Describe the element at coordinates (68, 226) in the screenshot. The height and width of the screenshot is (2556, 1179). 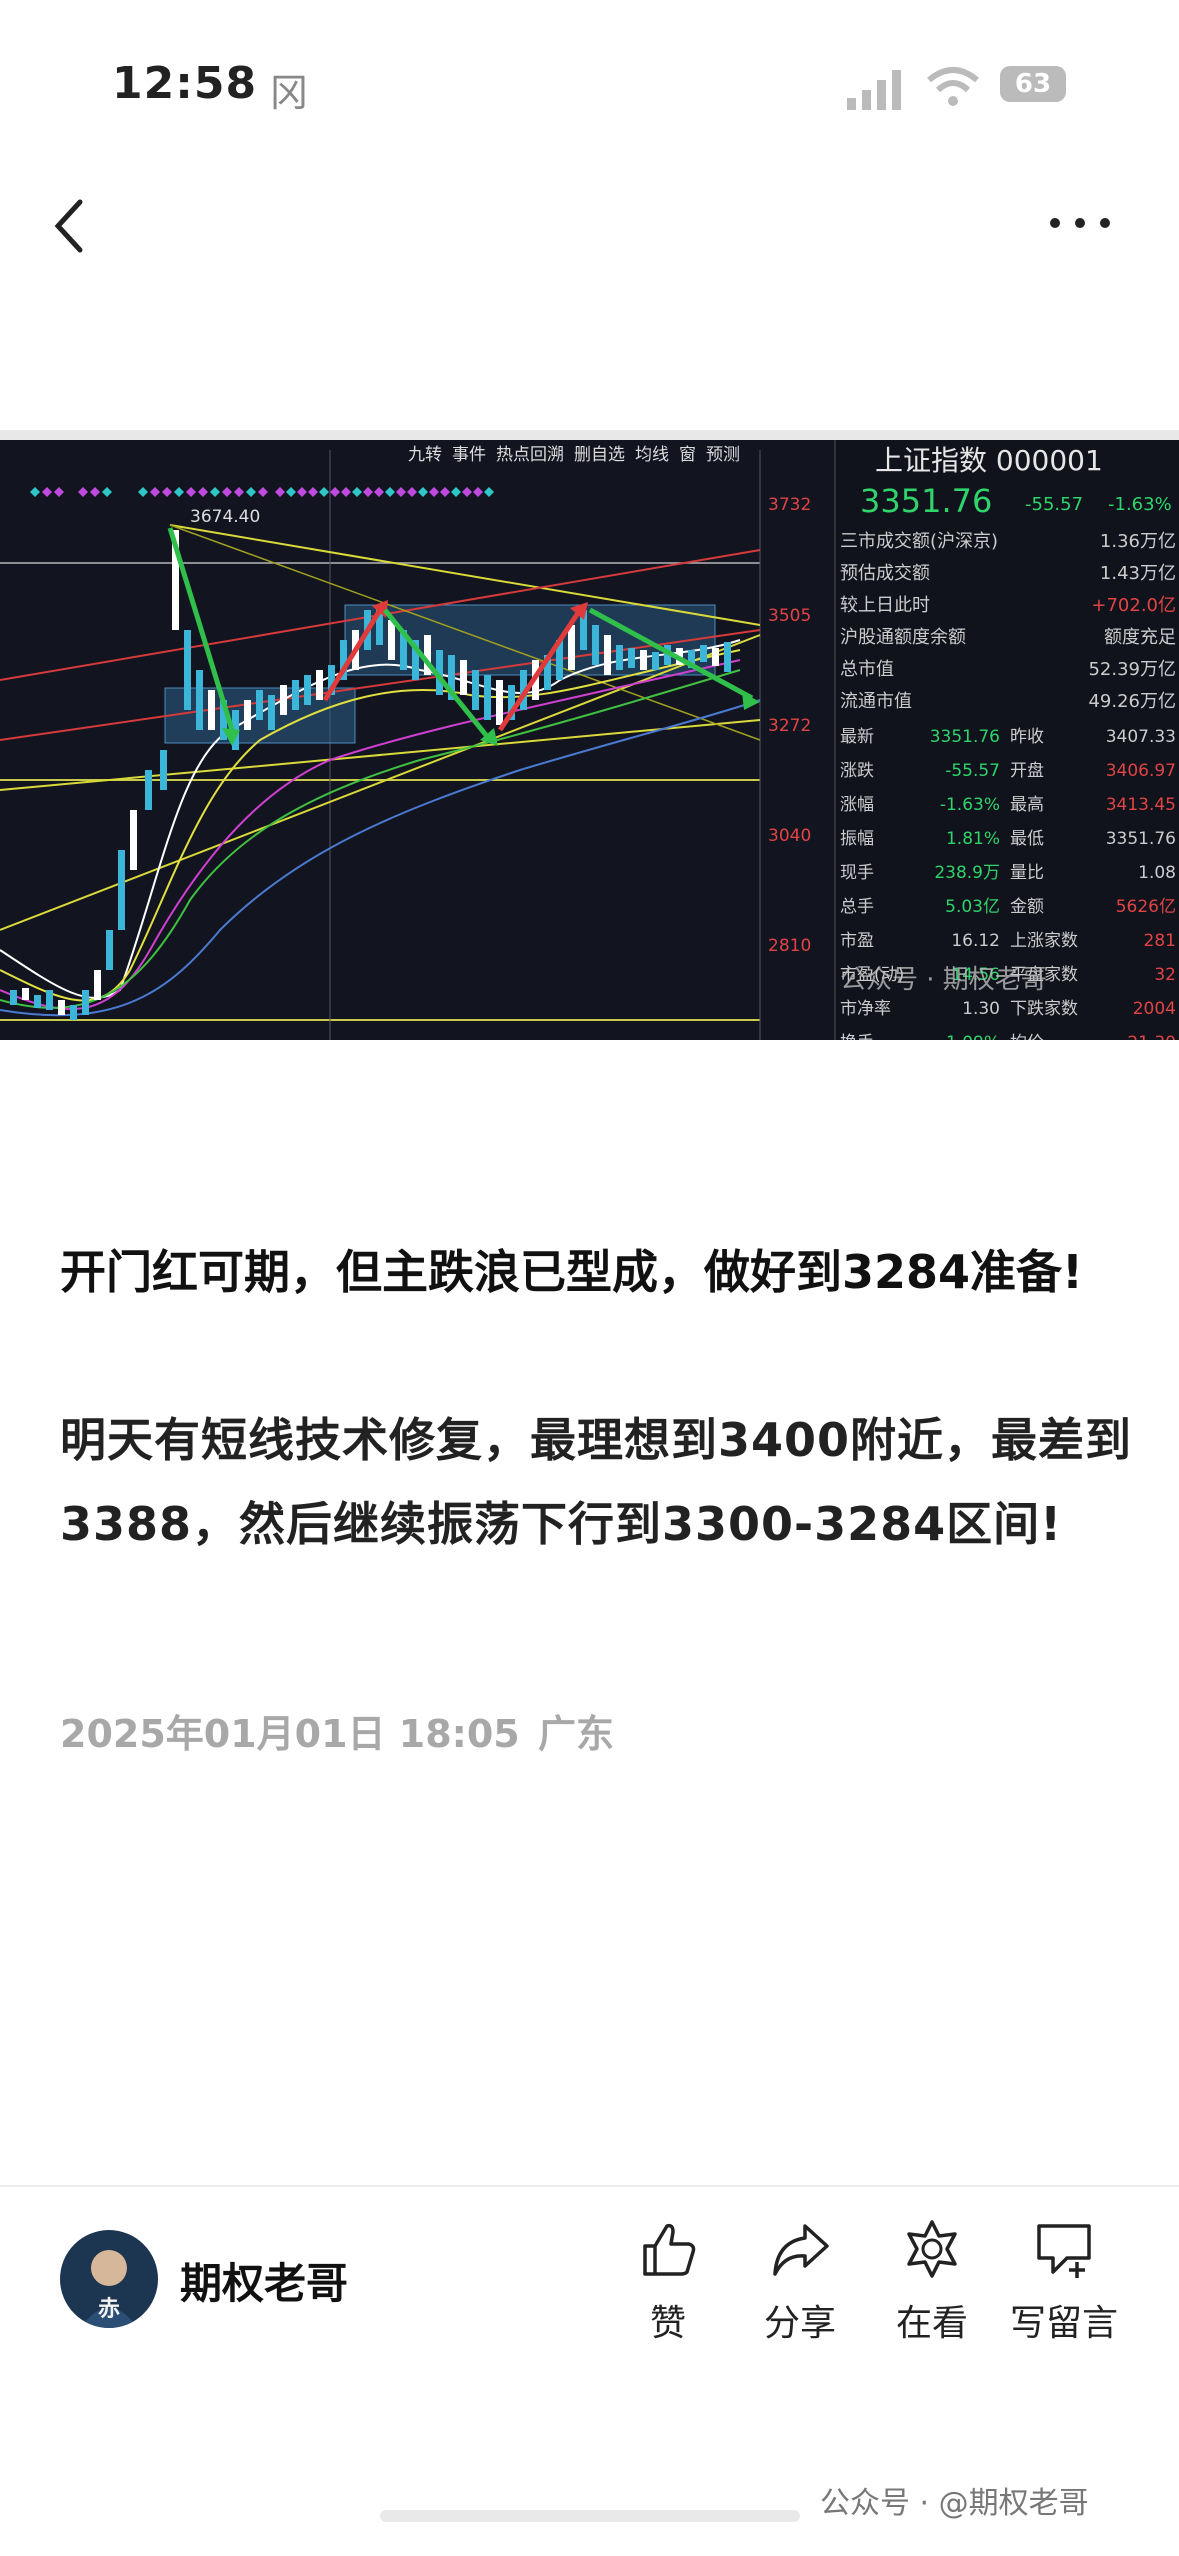
I see `back-chevron-icon` at that location.